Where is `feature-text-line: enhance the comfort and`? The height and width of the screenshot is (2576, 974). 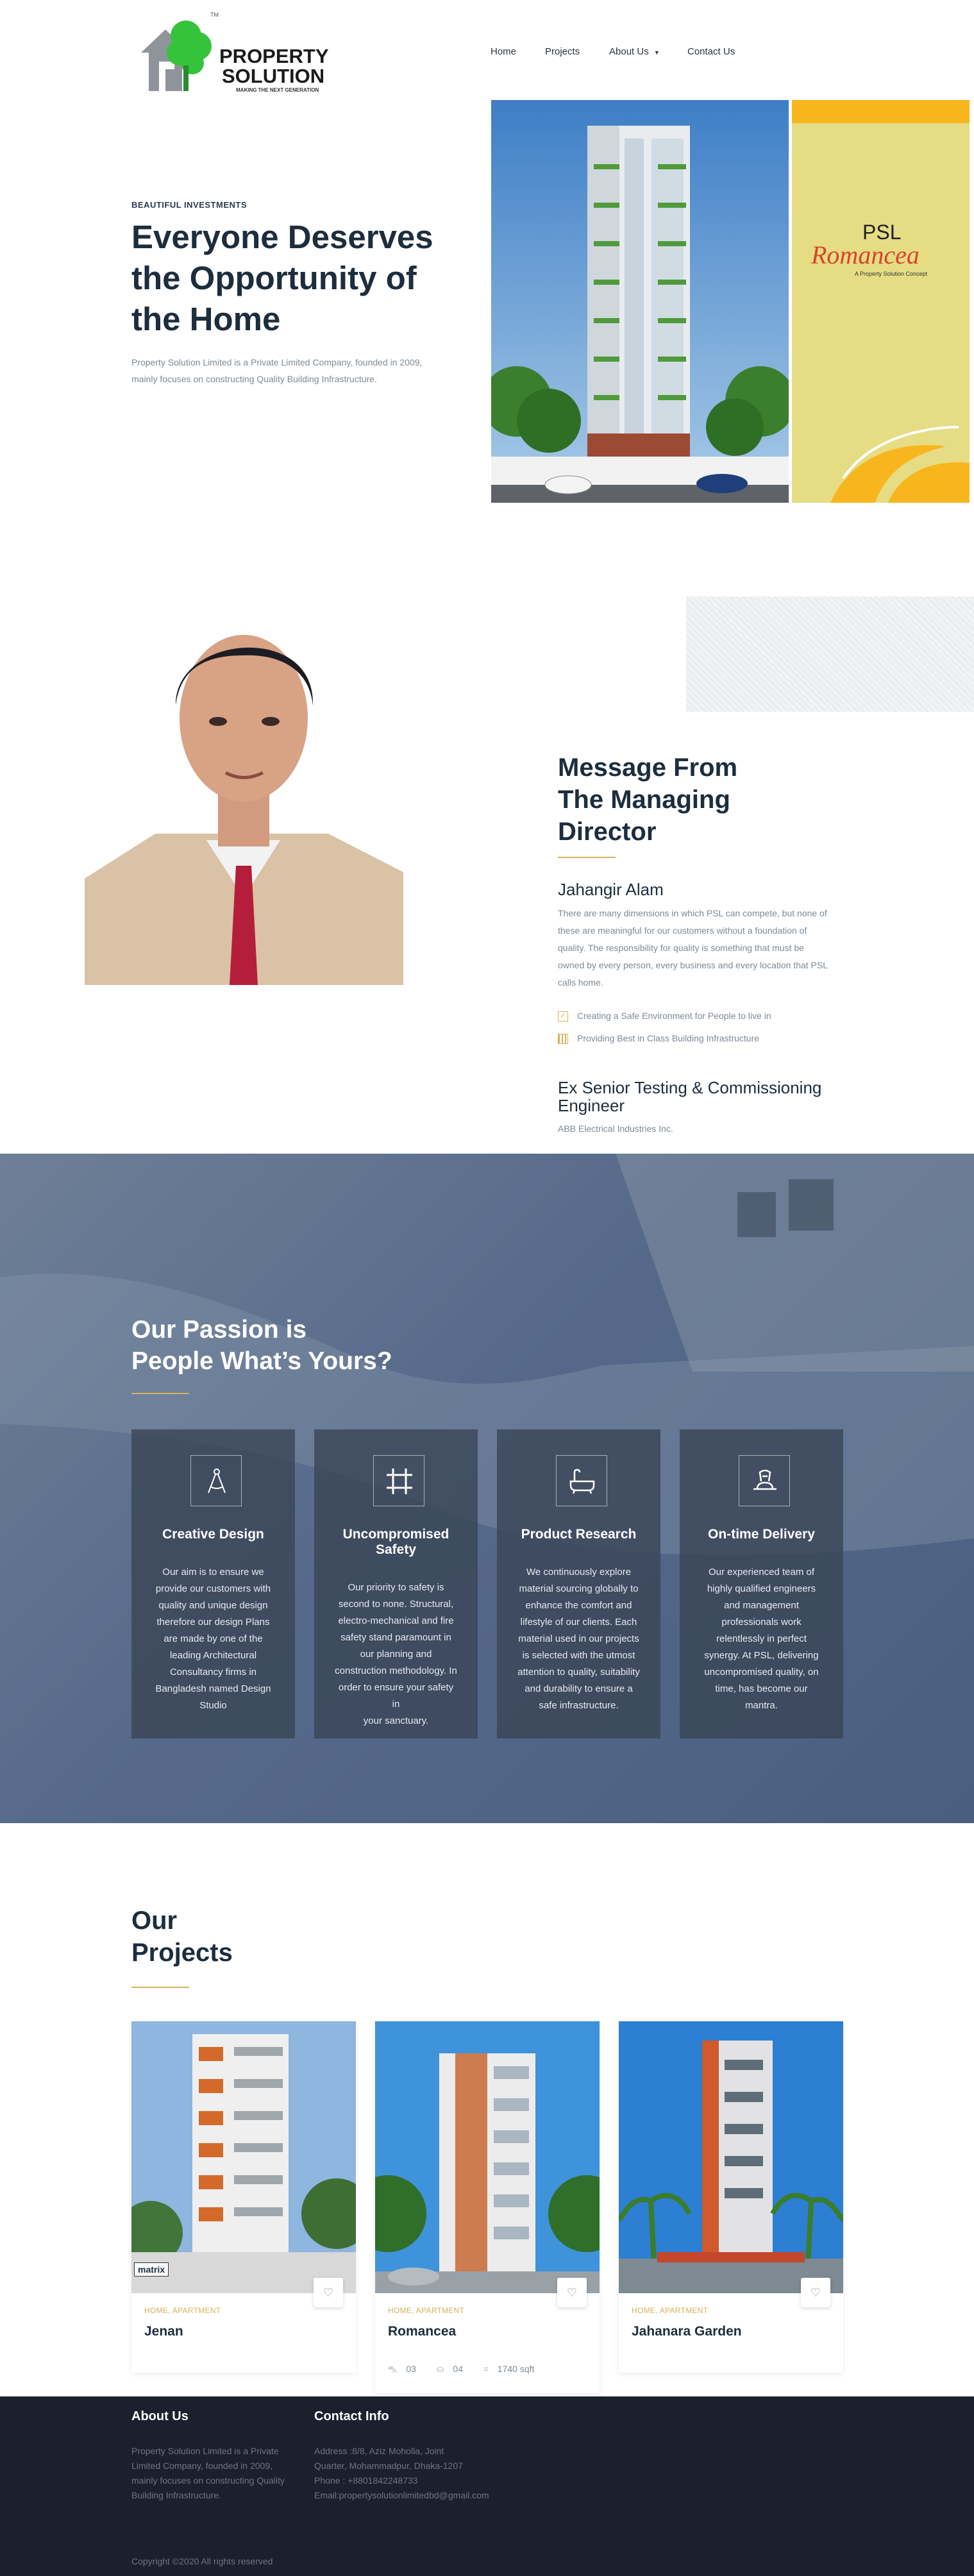
feature-text-line: enhance the comfort and is located at coordinates (578, 1605).